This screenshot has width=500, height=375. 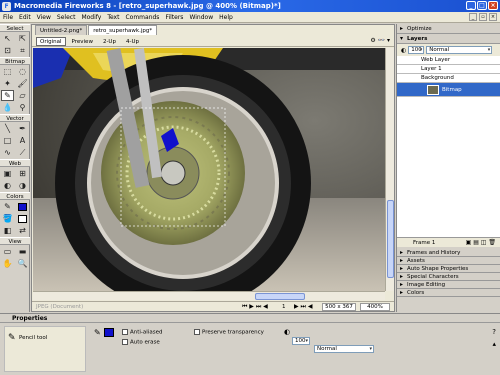 I want to click on frames-history-panel-header: Frames and History, so click(x=448, y=253).